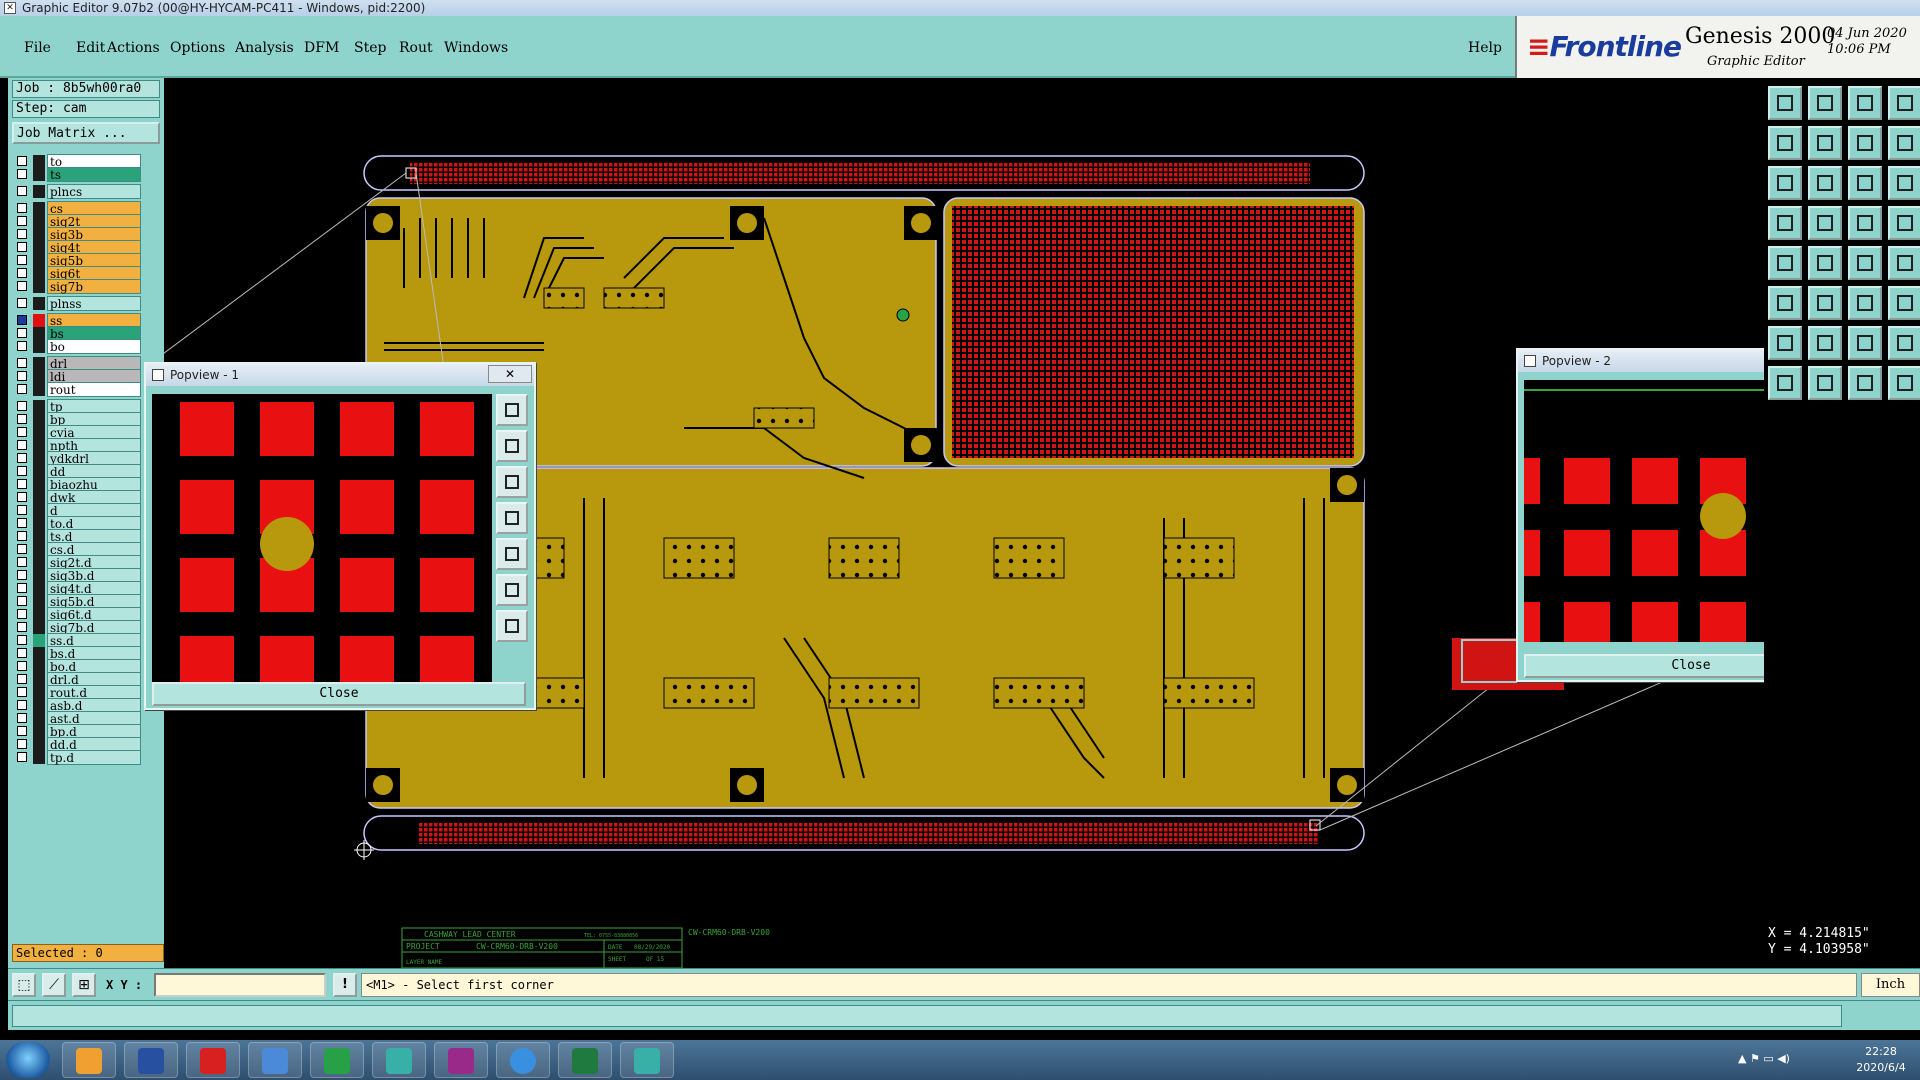 This screenshot has width=1920, height=1080. Describe the element at coordinates (1825, 303) in the screenshot. I see `delete-icon` at that location.